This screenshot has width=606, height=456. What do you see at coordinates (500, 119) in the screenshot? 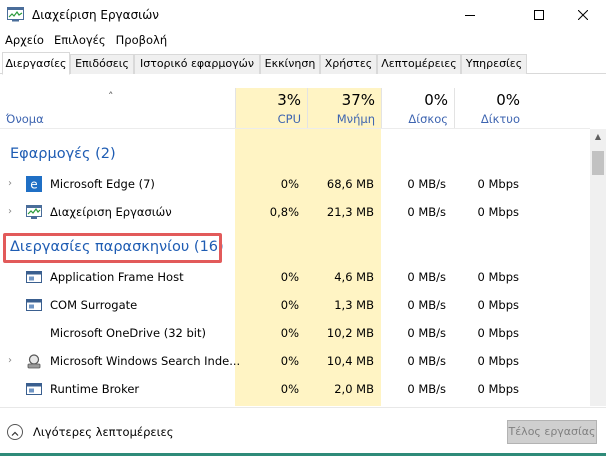
I see `network-label: Δίκτυο` at bounding box center [500, 119].